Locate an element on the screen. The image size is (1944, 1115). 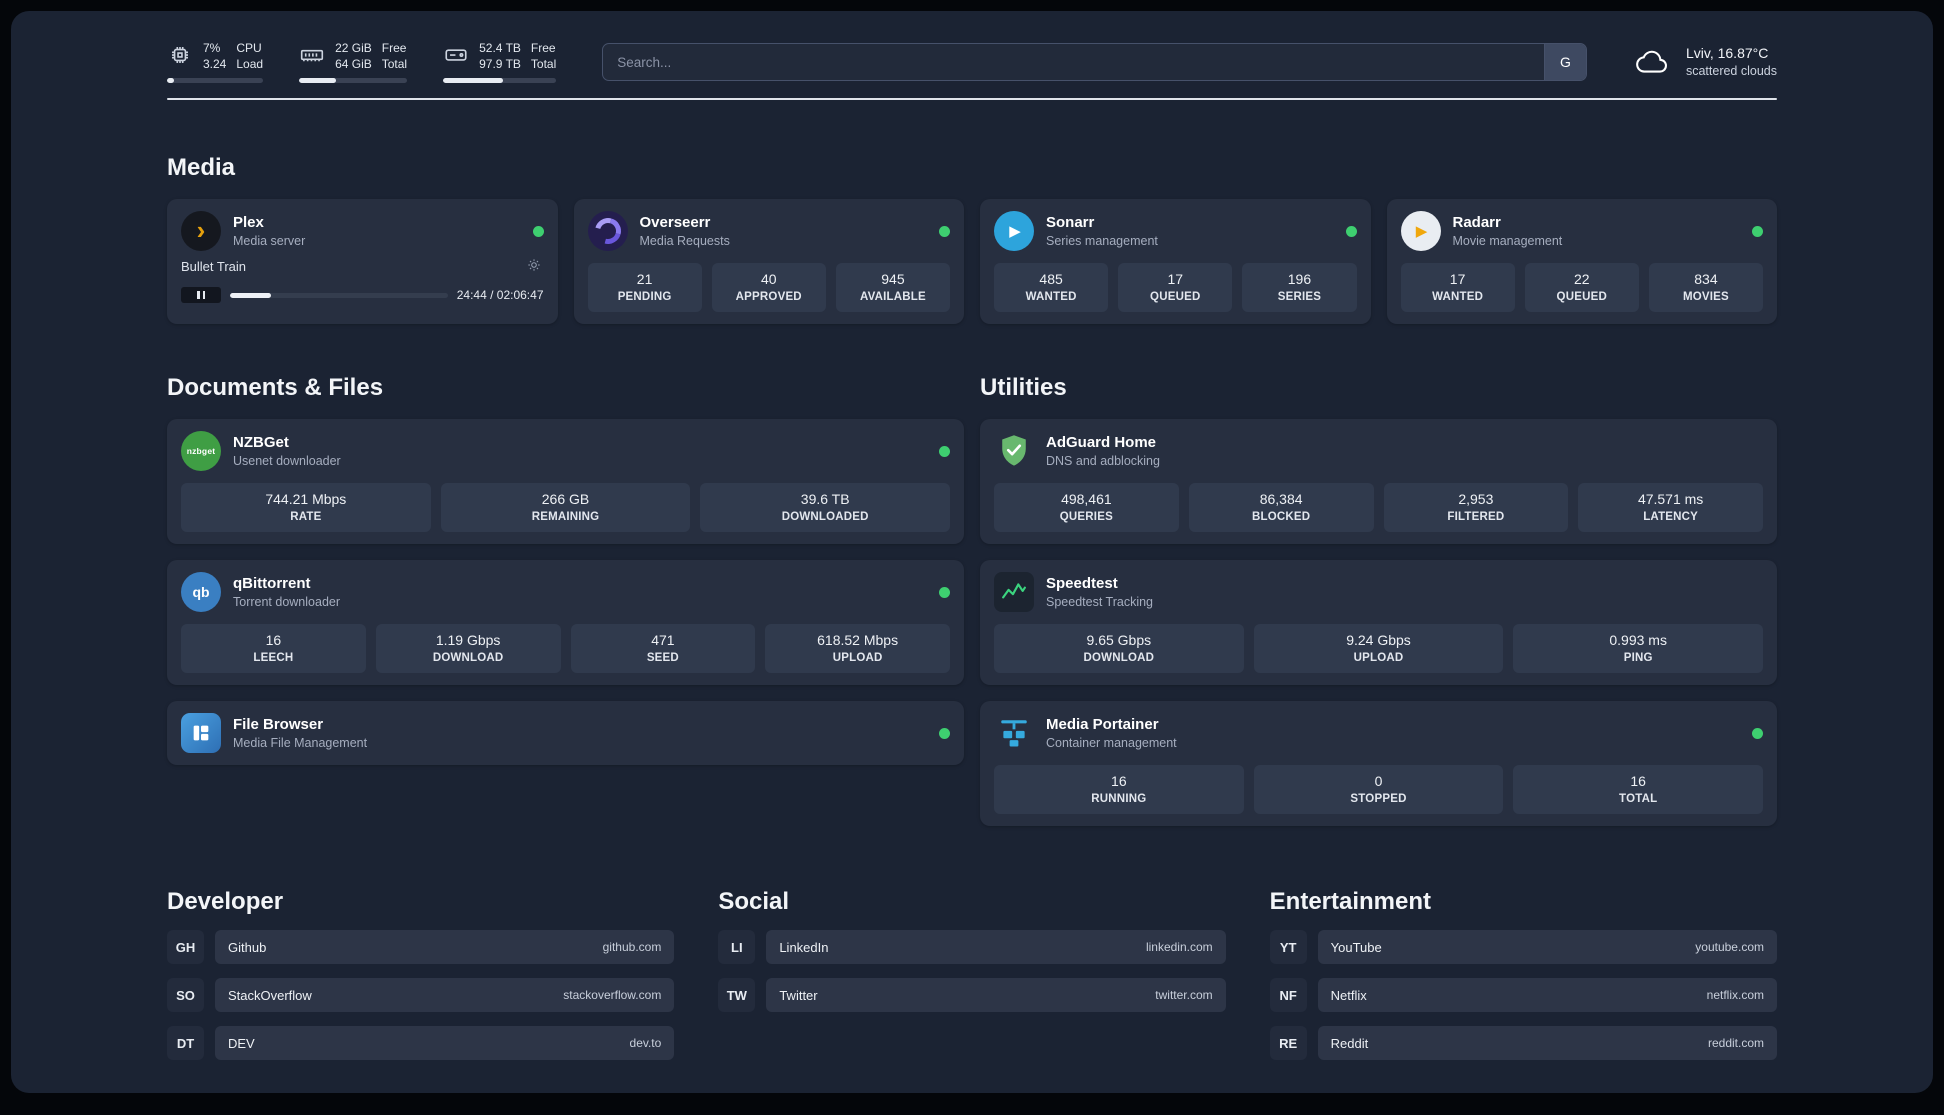
search-input is located at coordinates (1073, 62).